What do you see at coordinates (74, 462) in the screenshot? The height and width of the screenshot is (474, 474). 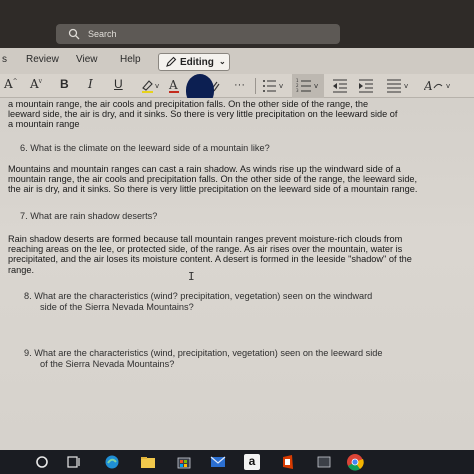 I see `task-view-icon` at bounding box center [74, 462].